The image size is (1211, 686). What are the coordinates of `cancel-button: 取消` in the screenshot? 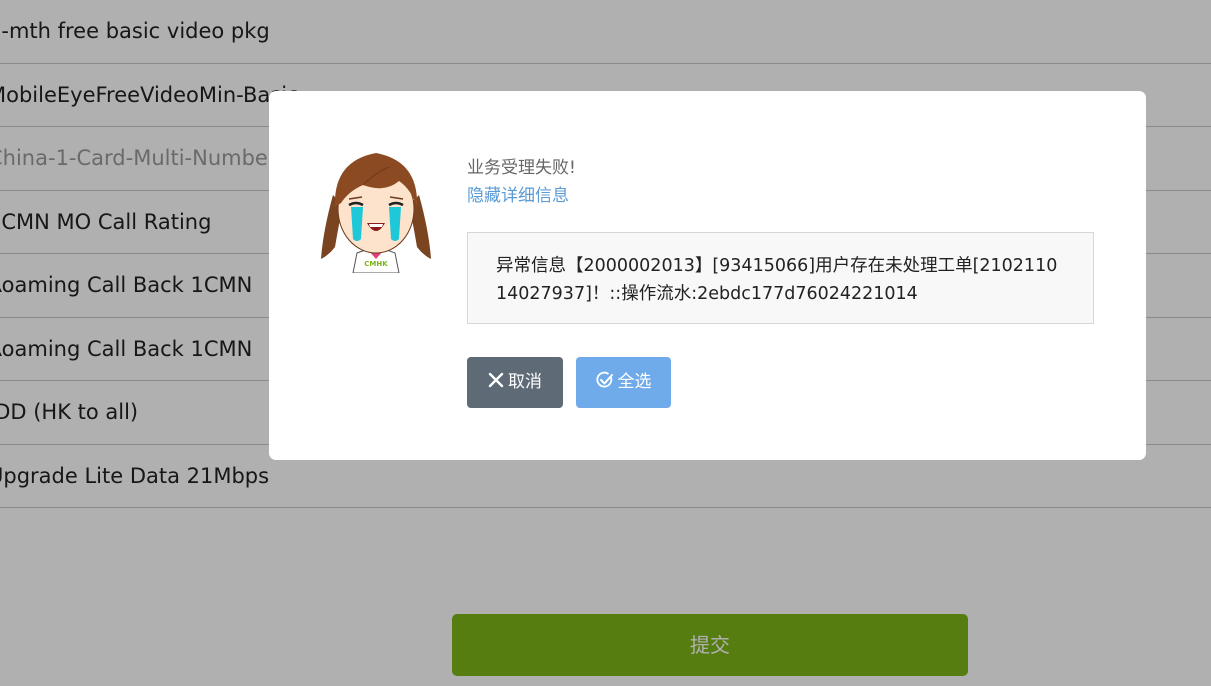 It's located at (515, 382).